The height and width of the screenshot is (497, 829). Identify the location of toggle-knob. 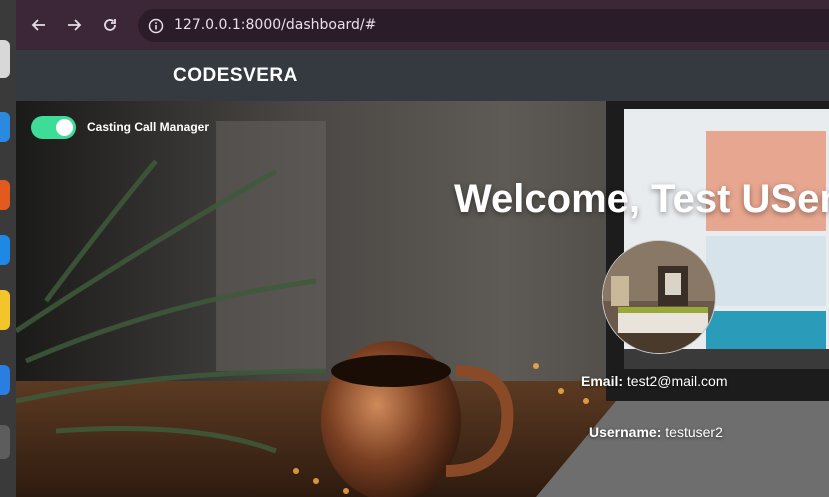
(64, 127).